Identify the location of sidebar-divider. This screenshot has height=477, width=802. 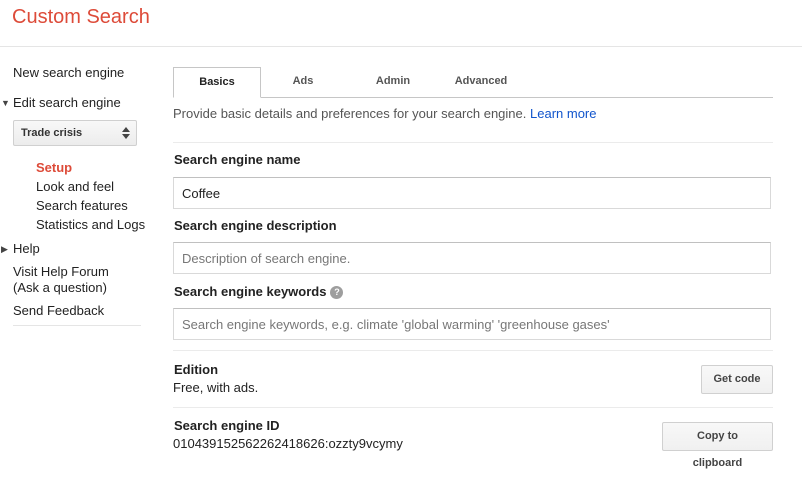
(77, 325).